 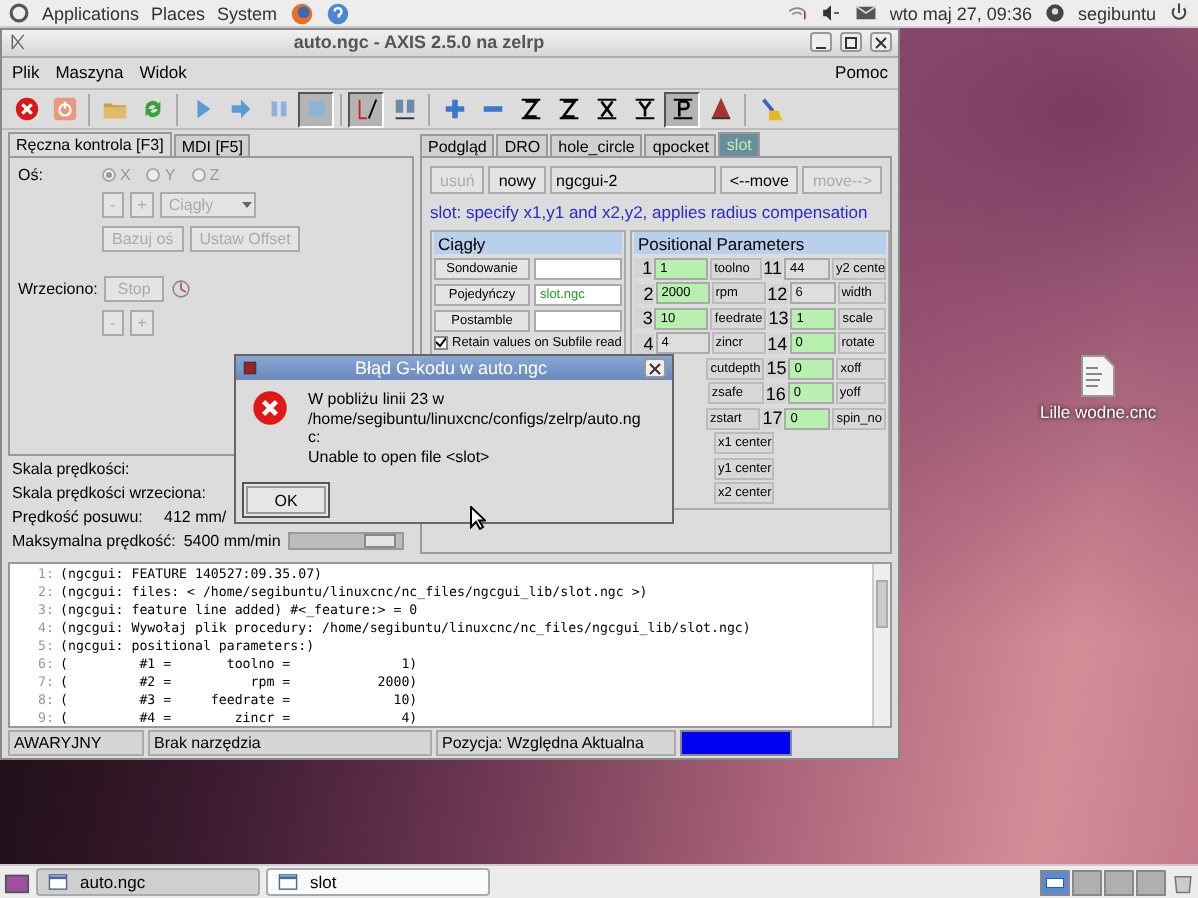 What do you see at coordinates (240, 109) in the screenshot?
I see `arrow-icon` at bounding box center [240, 109].